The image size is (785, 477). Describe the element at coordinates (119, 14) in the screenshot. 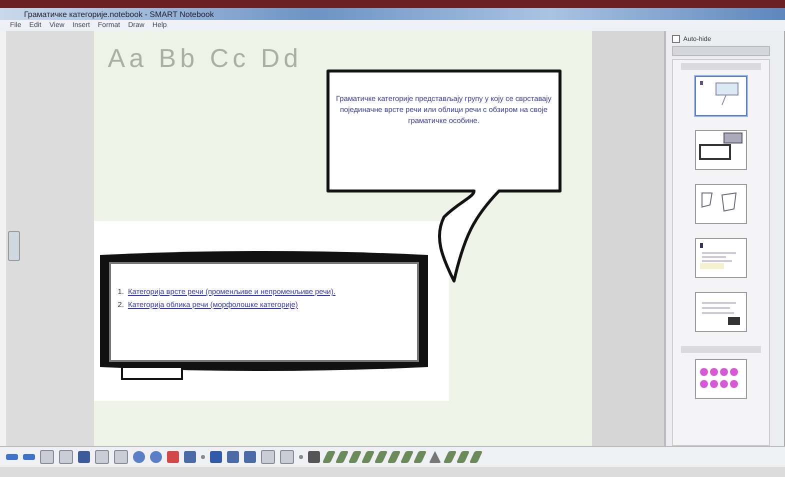

I see `window-title: Граматичке категорије.notebook - SMART Notebook` at that location.